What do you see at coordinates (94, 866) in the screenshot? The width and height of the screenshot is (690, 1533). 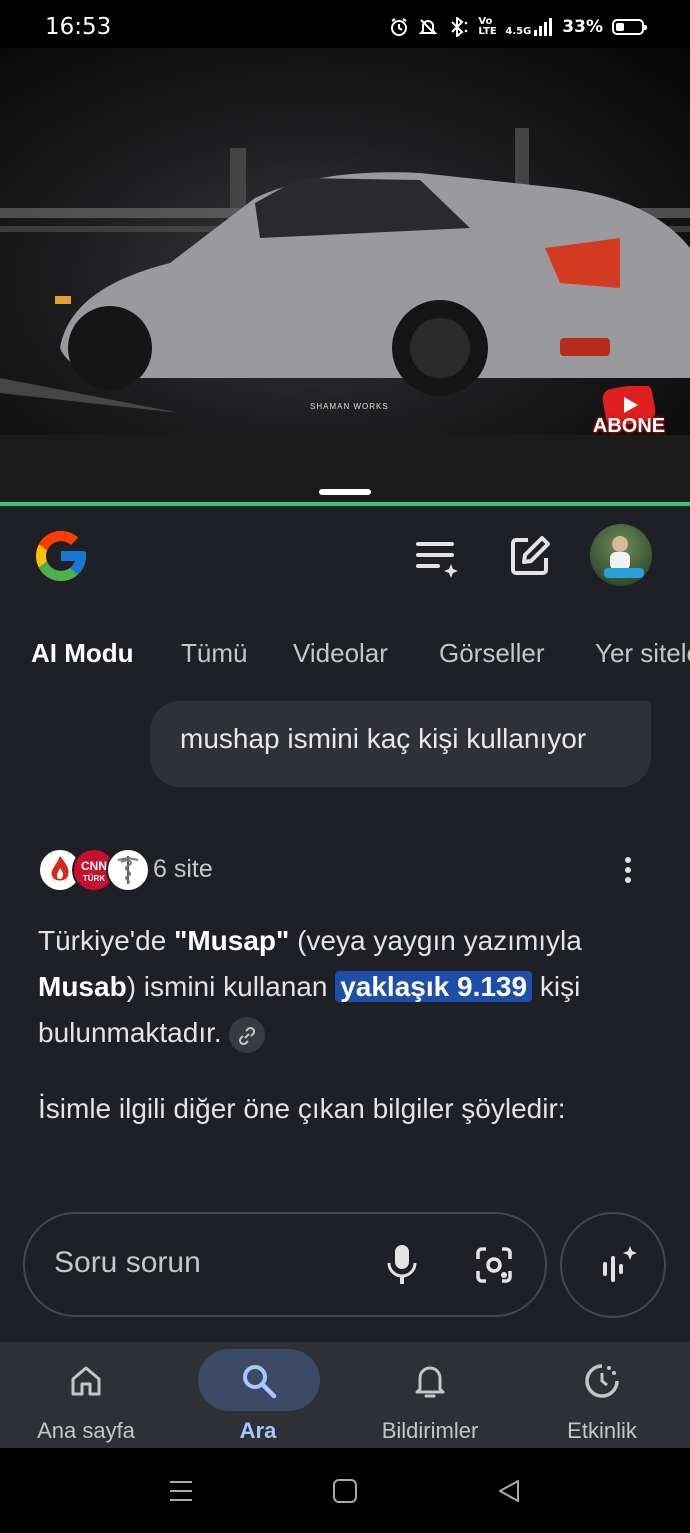 I see `svg-text: CNN` at bounding box center [94, 866].